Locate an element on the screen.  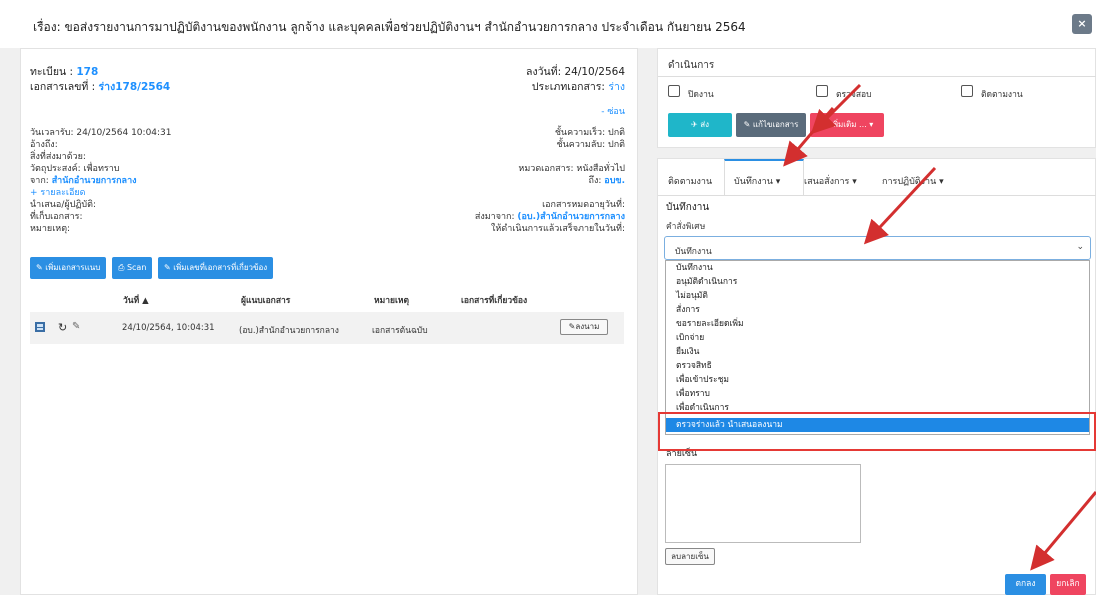
dropdown-option: สั่งการ is located at coordinates (877, 310).